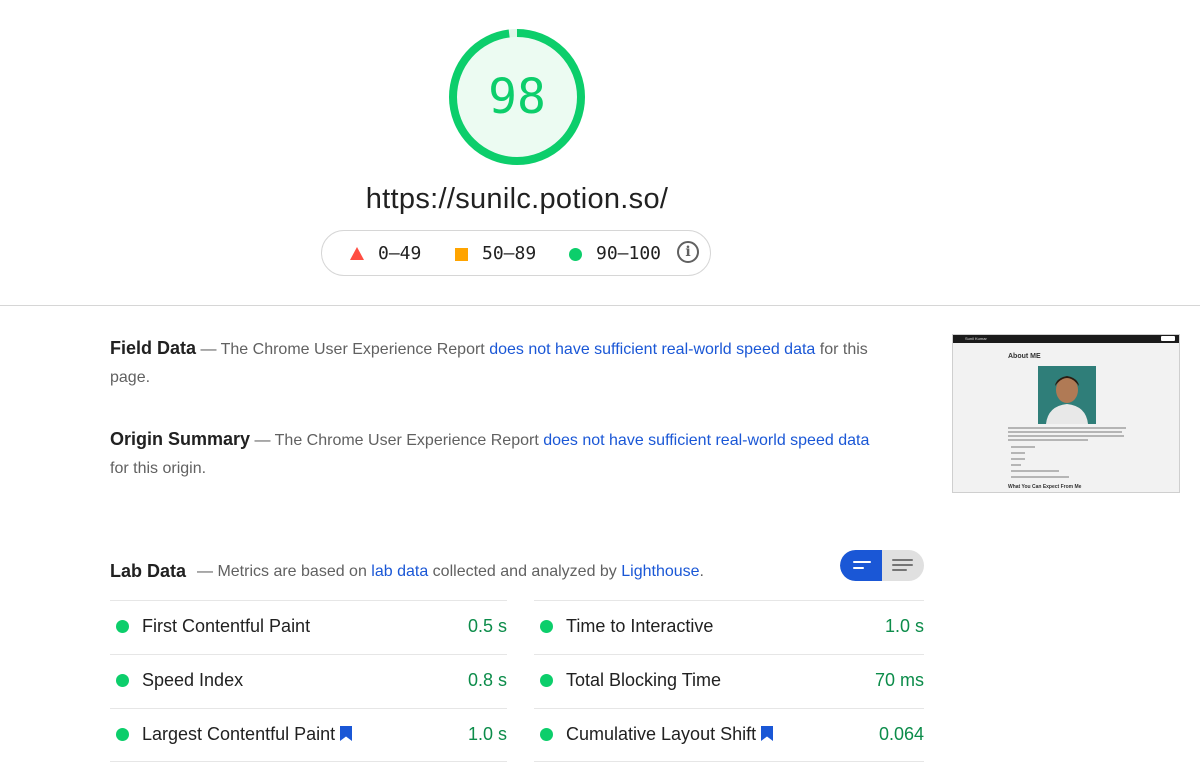  Describe the element at coordinates (343, 349) in the screenshot. I see `field-data-prefix: — The Chrome User Experience Report` at that location.